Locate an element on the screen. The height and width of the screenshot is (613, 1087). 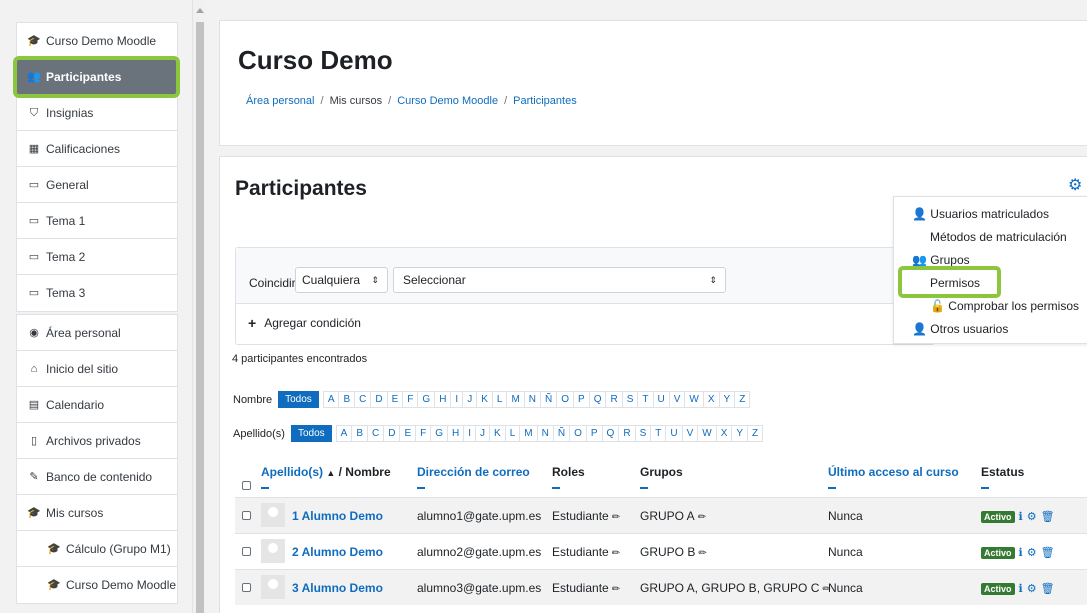
initial-letter-16: P is located at coordinates (582, 399).